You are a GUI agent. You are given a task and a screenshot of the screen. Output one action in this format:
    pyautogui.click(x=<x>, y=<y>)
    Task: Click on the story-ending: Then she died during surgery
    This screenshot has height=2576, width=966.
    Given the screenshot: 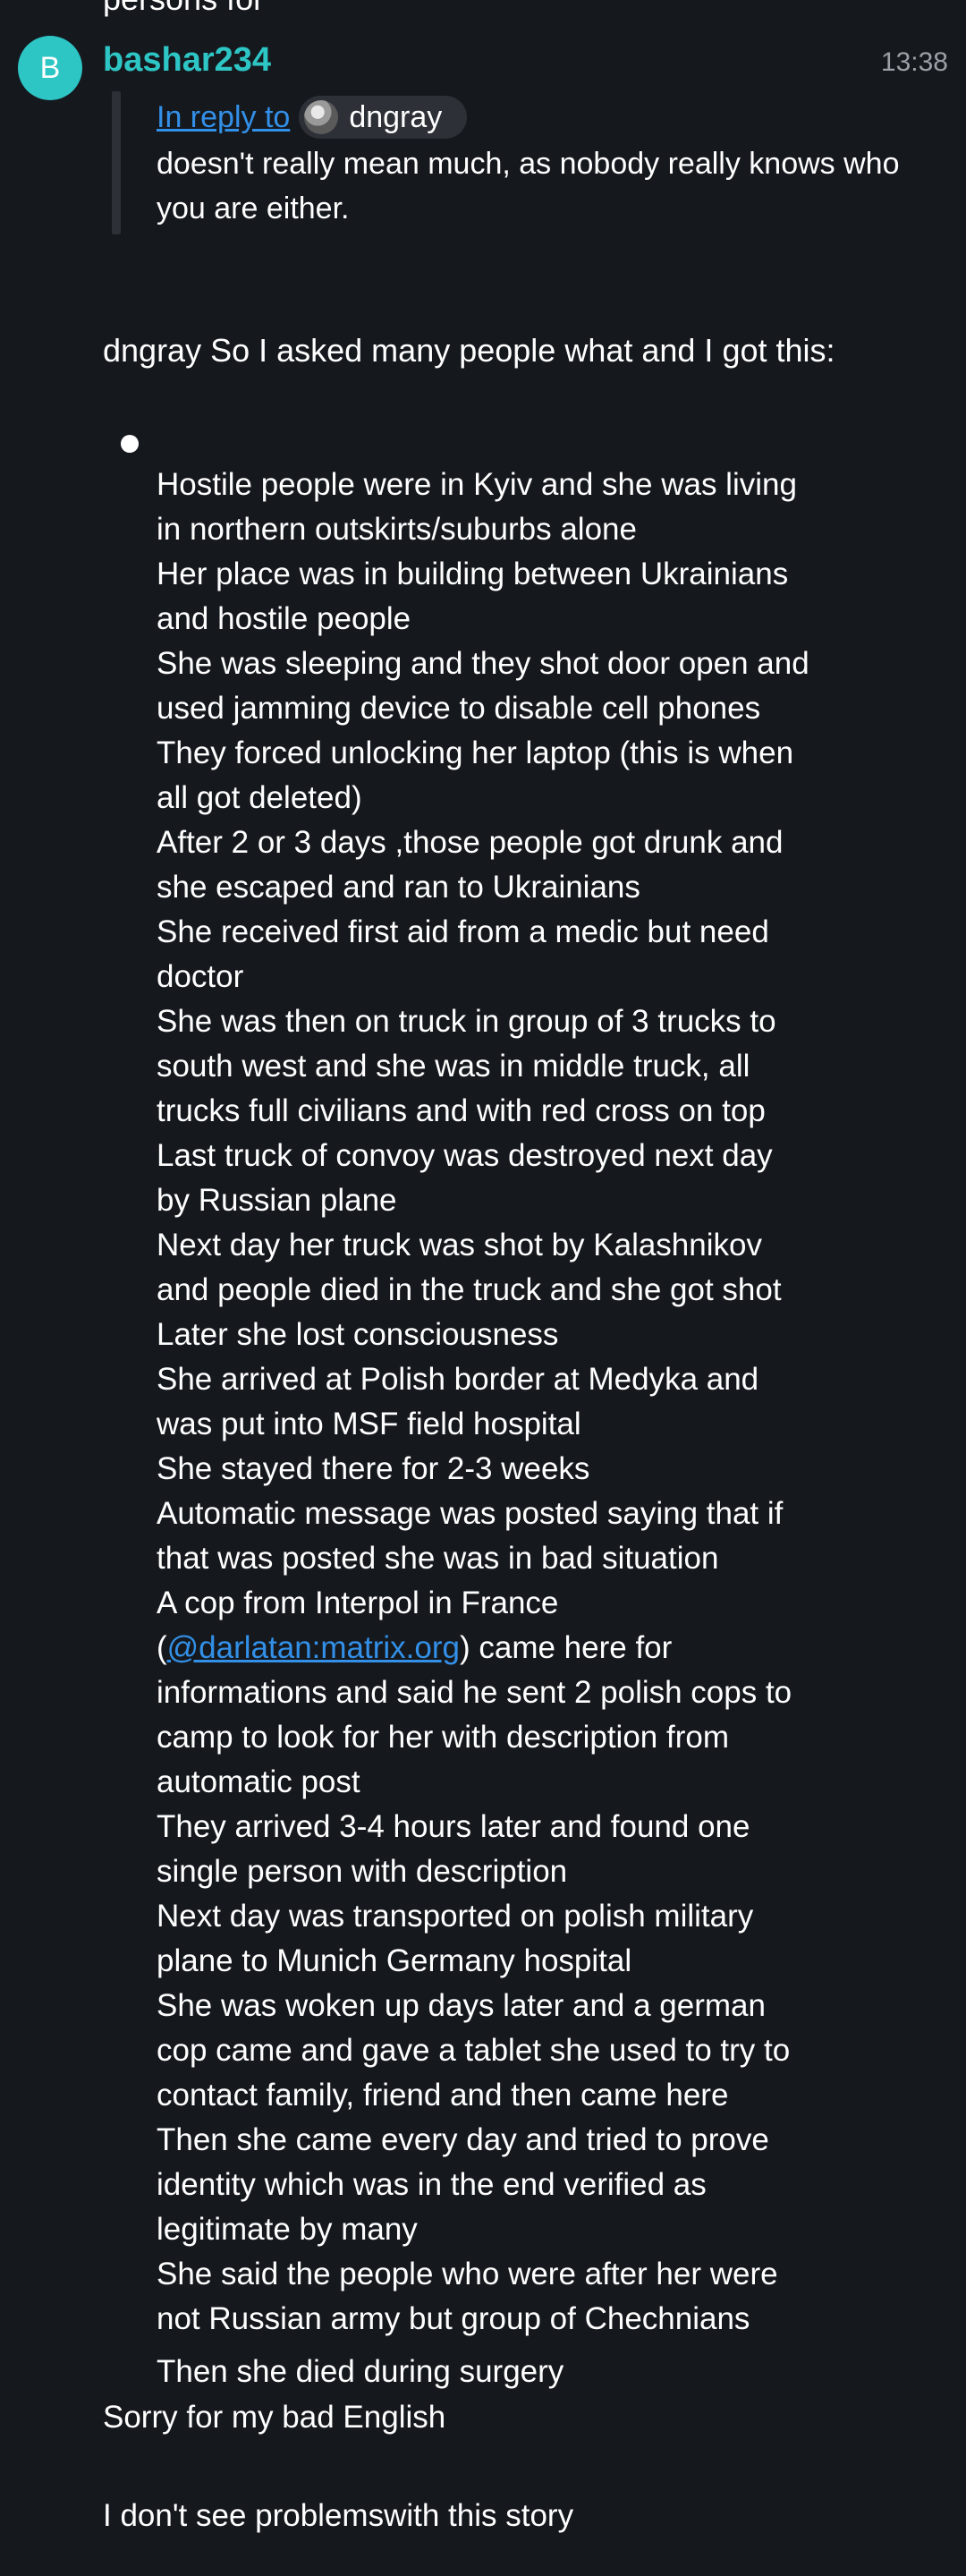 What is the action you would take?
    pyautogui.click(x=360, y=2371)
    